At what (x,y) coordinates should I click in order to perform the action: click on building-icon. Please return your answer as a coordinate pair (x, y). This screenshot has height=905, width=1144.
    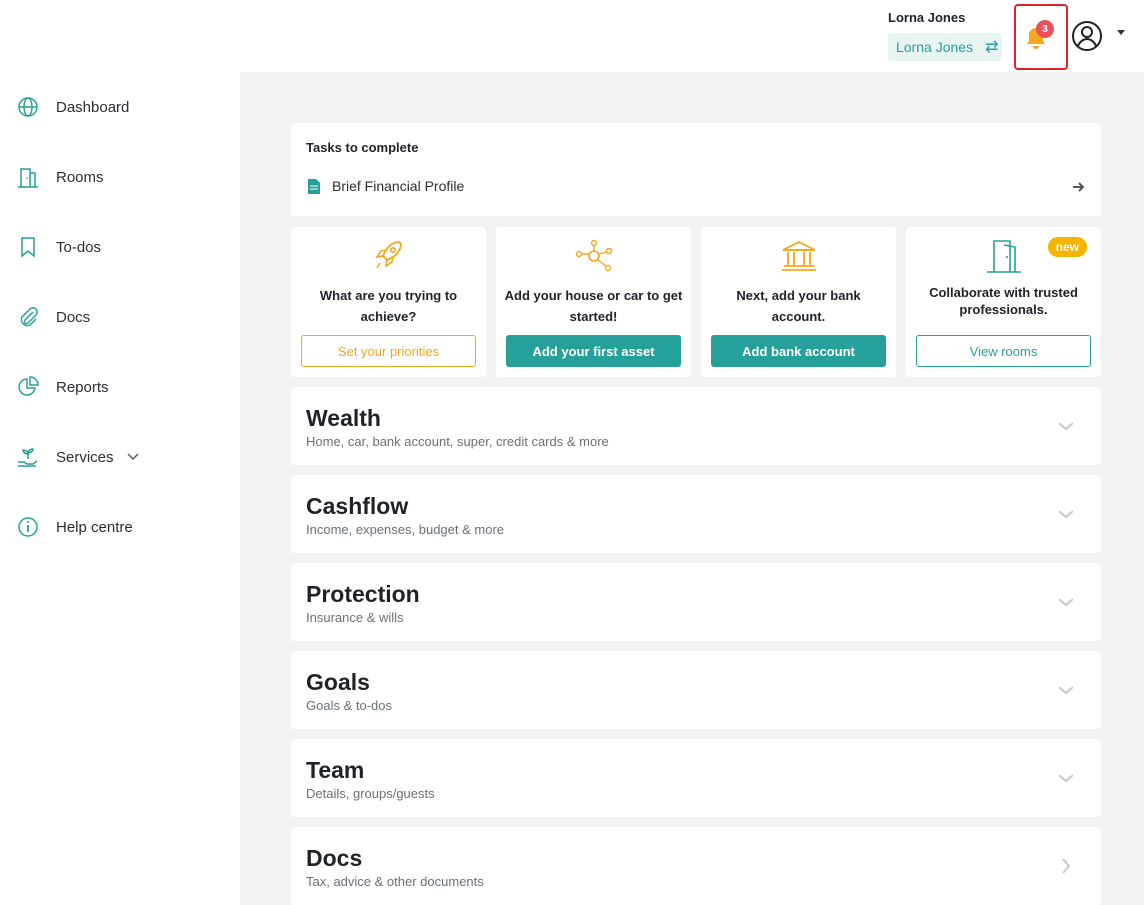
    Looking at the image, I should click on (28, 178).